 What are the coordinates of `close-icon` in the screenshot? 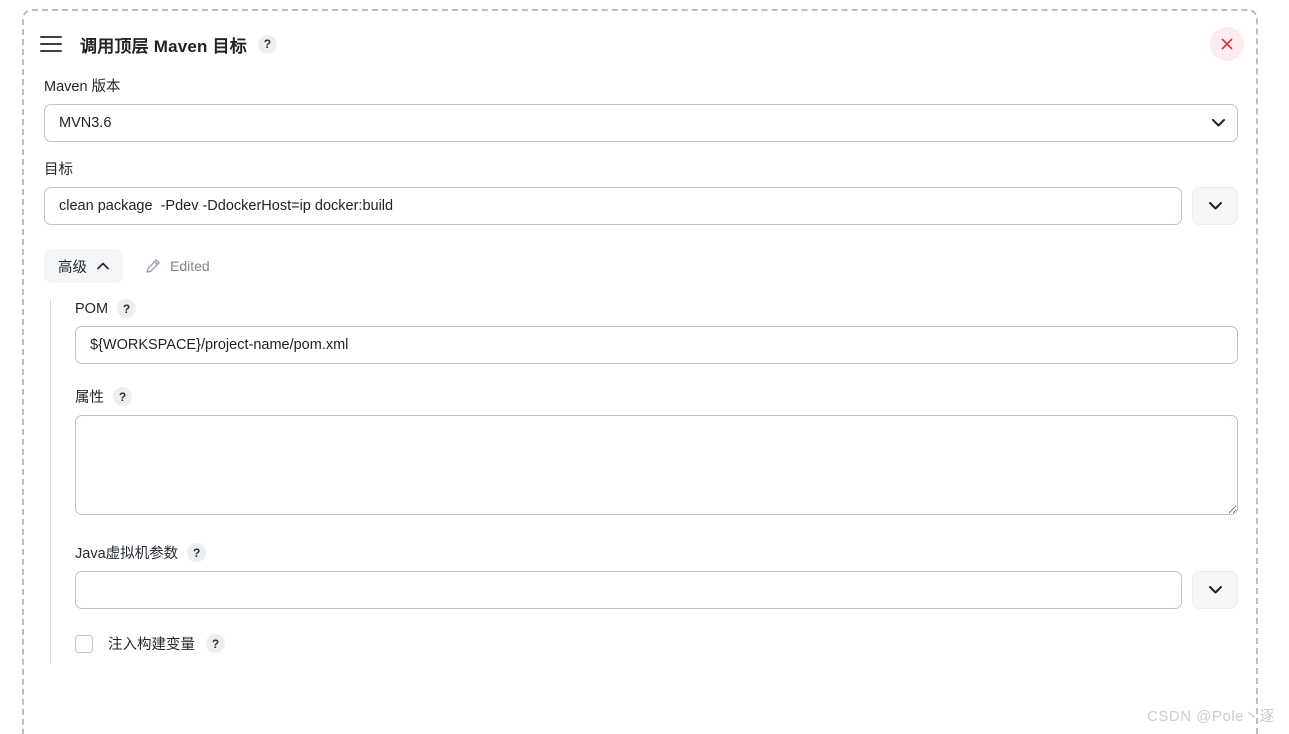 It's located at (1227, 44).